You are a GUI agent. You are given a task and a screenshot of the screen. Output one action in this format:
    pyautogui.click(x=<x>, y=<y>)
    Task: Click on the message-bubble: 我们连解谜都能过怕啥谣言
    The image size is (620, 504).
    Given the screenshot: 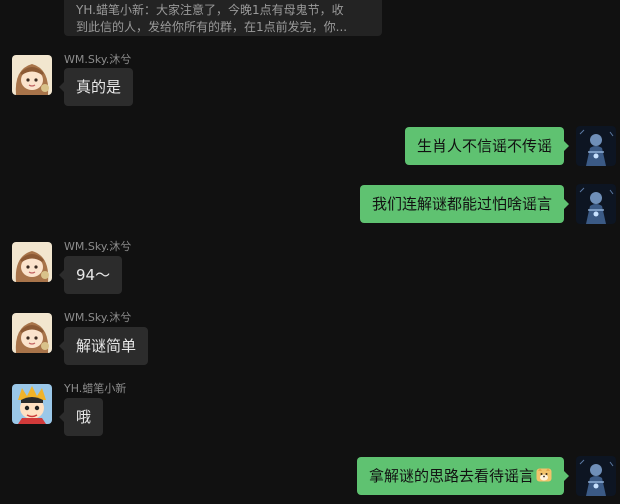 What is the action you would take?
    pyautogui.click(x=464, y=204)
    